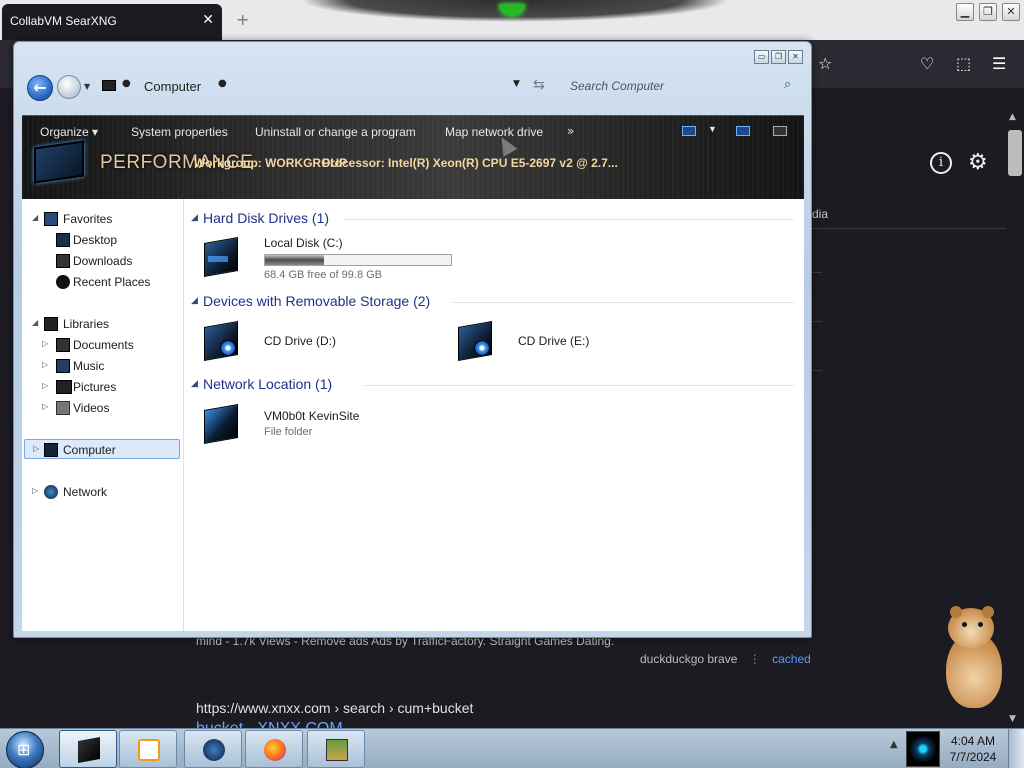 The image size is (1024, 768). I want to click on local-disk-name: Local Disk (C:), so click(303, 243).